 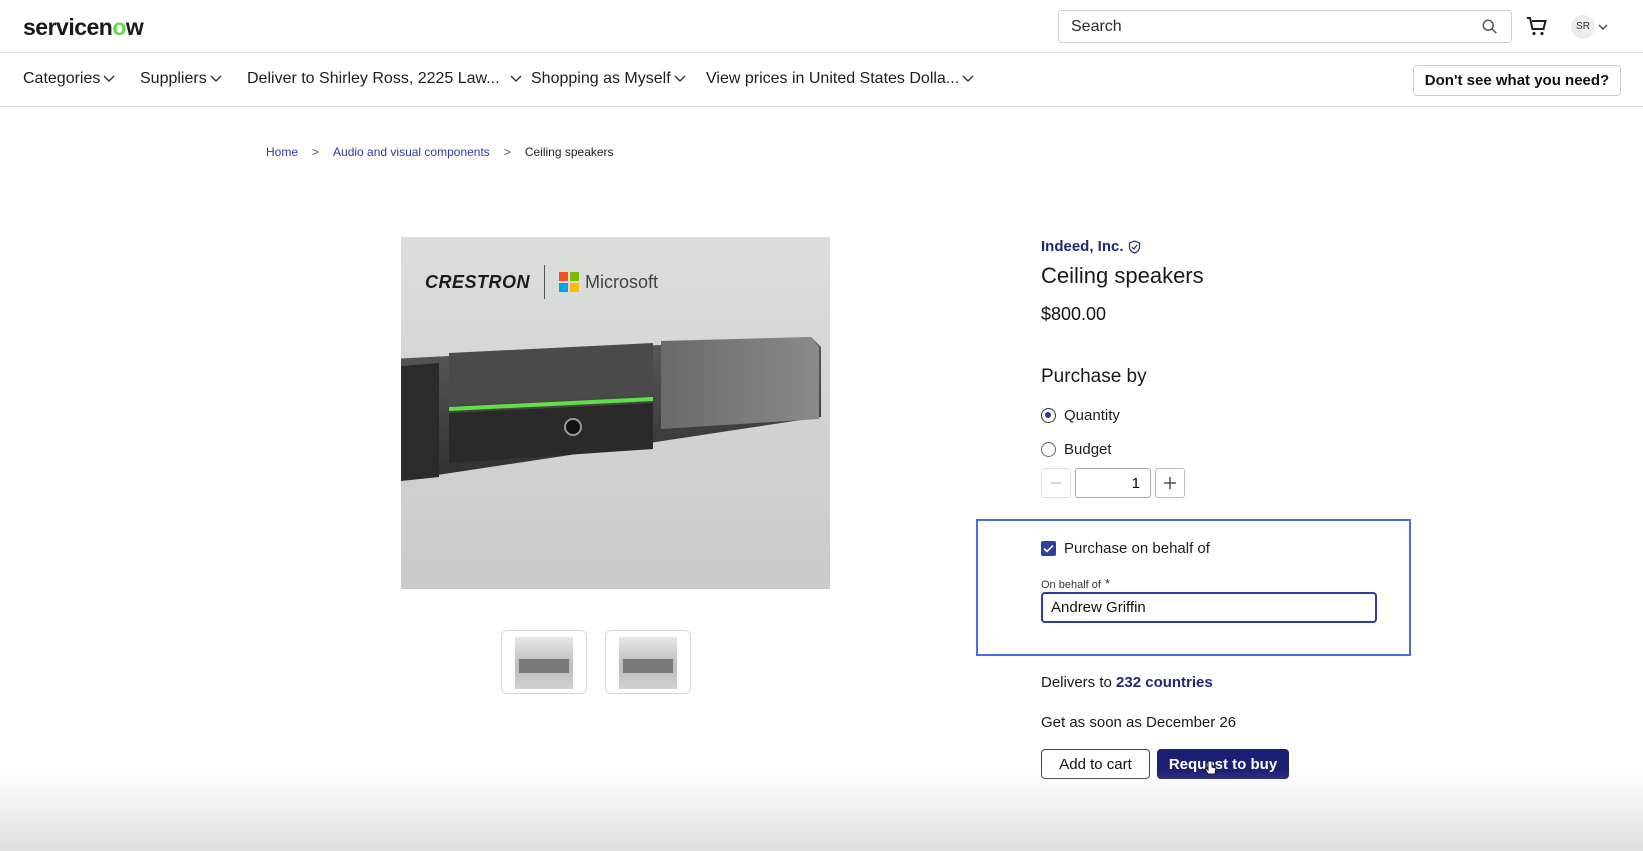 I want to click on quantity-input, so click(x=1113, y=483).